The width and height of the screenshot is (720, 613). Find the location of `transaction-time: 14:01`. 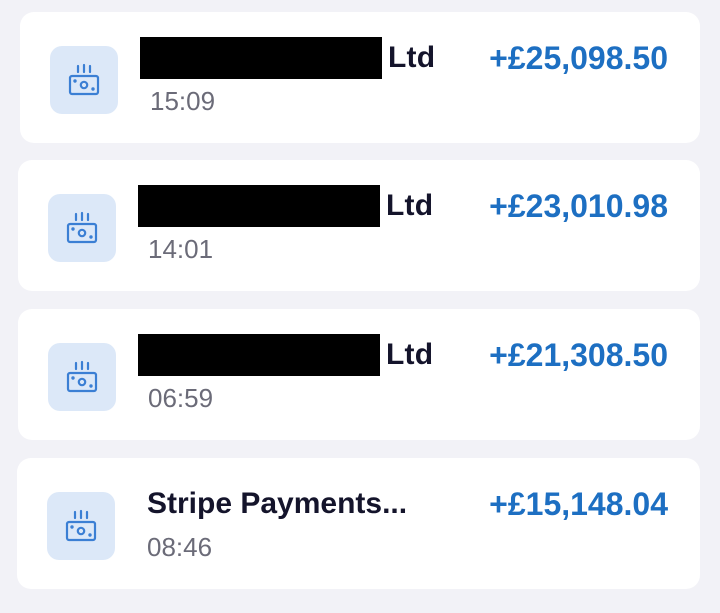

transaction-time: 14:01 is located at coordinates (181, 249).